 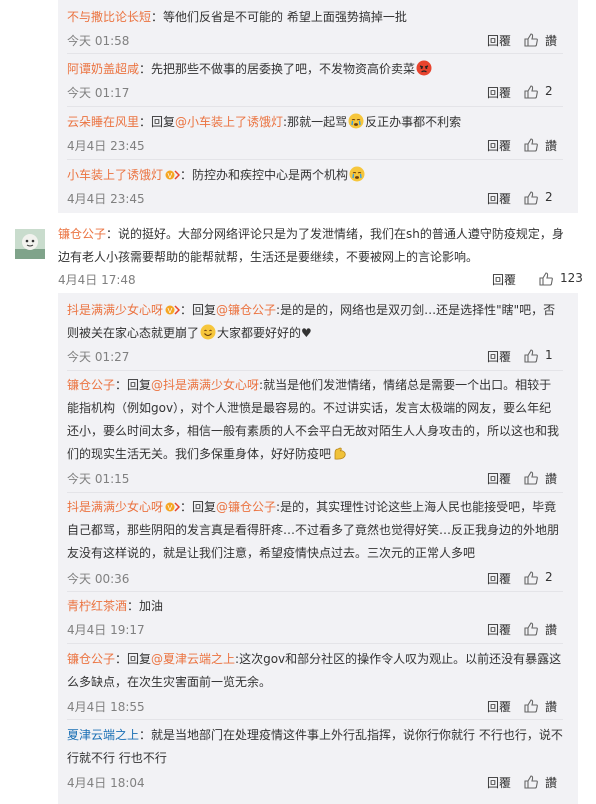 I want to click on vip-badge-icon: V, so click(x=173, y=507).